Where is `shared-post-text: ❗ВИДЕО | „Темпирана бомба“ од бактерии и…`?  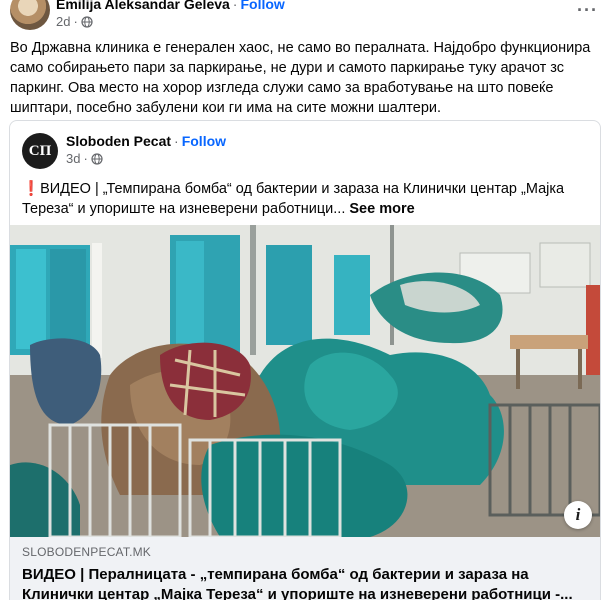
shared-post-text: ❗ВИДЕО | „Темпирана бомба“ од бактерии и… is located at coordinates (307, 199).